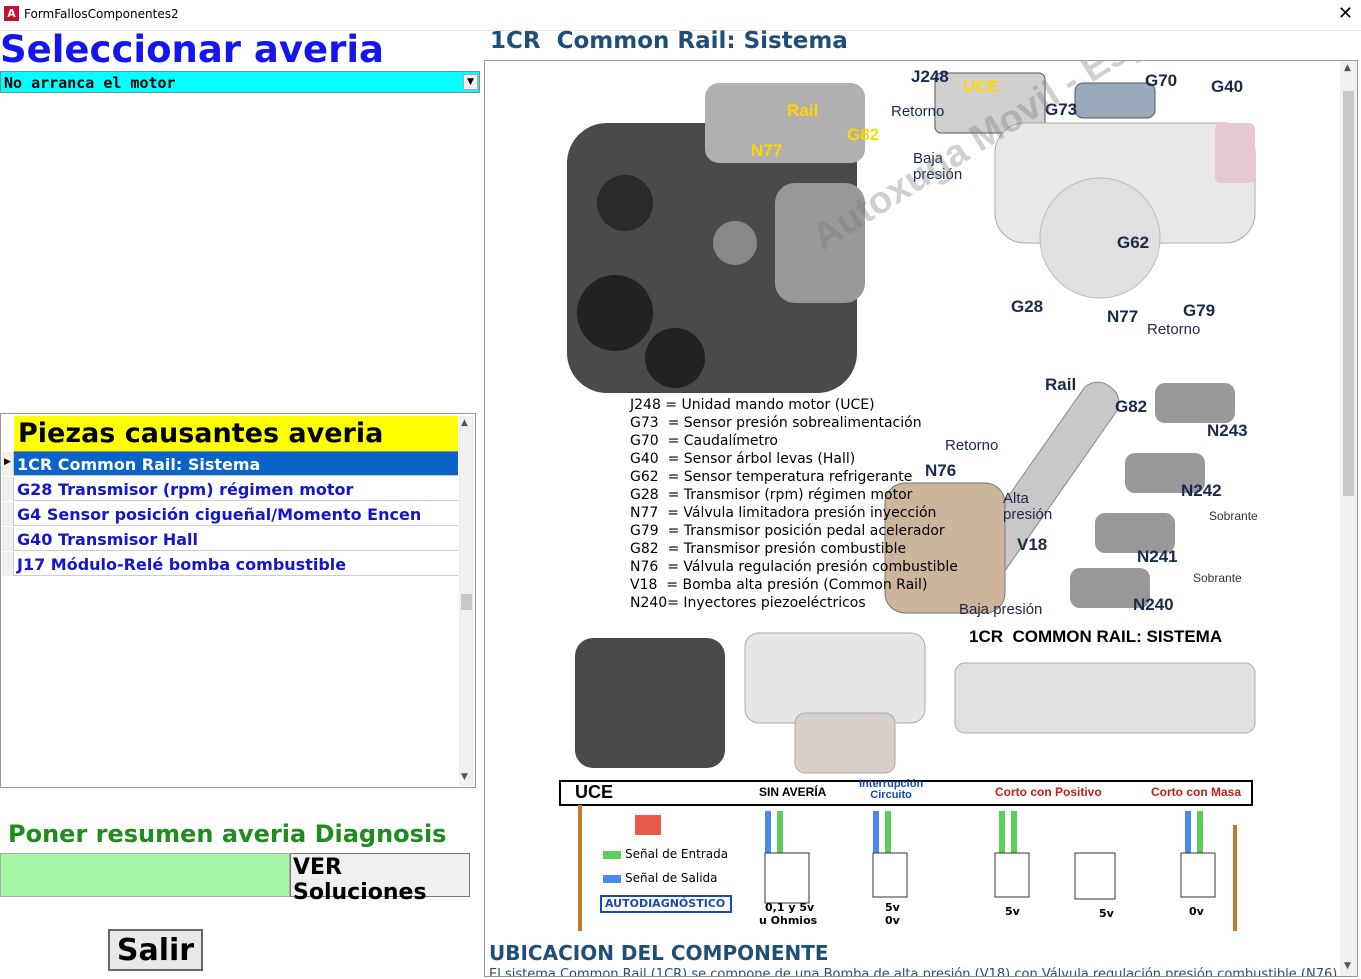  I want to click on row-selector-current: ▶, so click(8, 464).